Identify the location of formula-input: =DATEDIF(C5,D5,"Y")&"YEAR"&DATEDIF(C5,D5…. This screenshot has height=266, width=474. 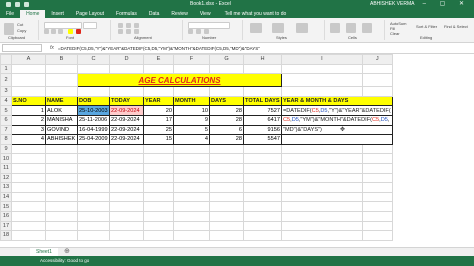
(159, 48).